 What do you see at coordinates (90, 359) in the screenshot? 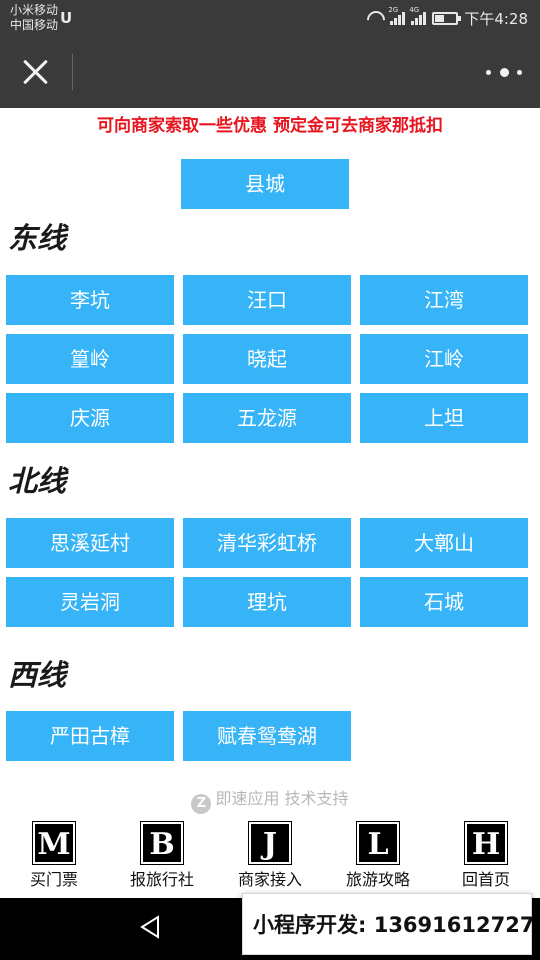
I see `spot-button: 篁岭` at bounding box center [90, 359].